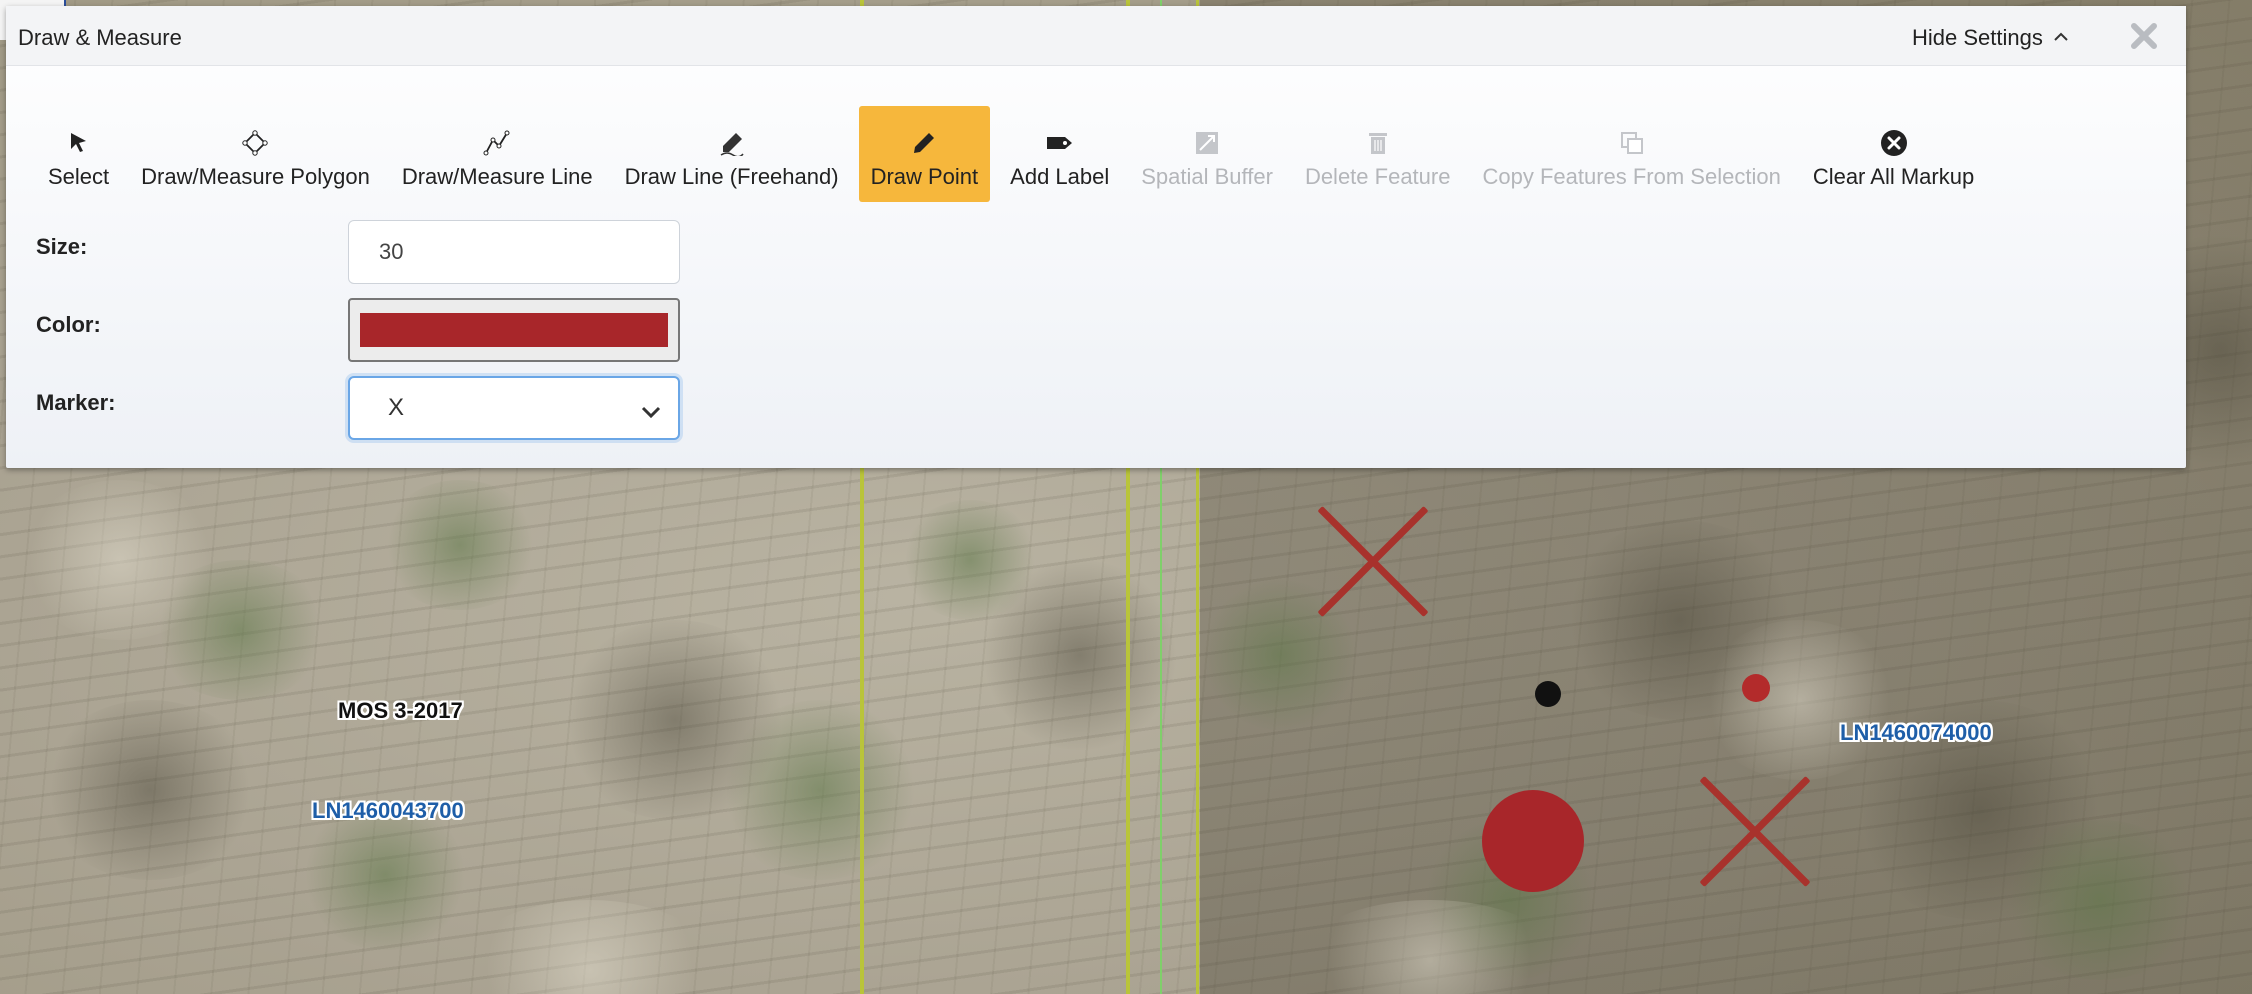 This screenshot has width=2252, height=994. I want to click on tool-label: Draw/Measure Line, so click(497, 176).